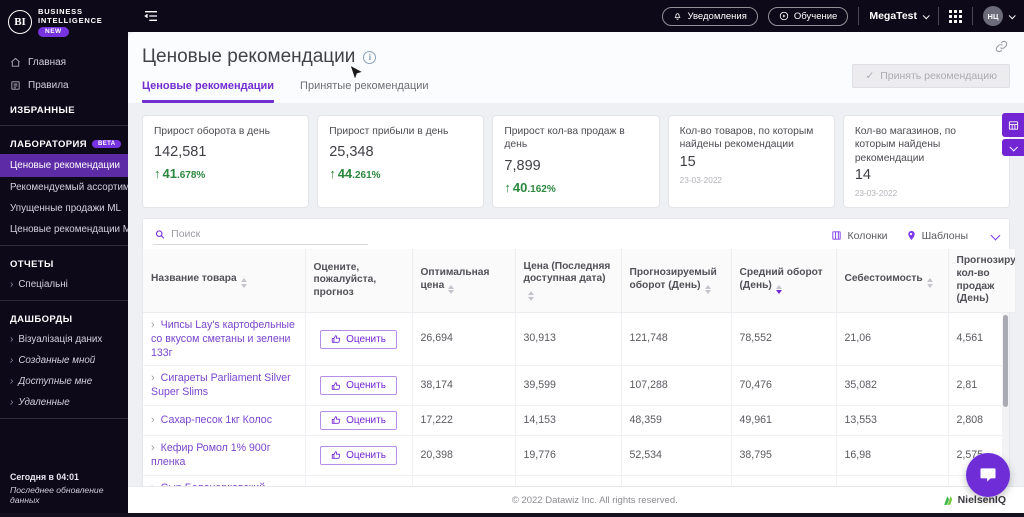 The width and height of the screenshot is (1024, 517). I want to click on product-link: Кефир Ромол 1% 900г пленка, so click(211, 455).